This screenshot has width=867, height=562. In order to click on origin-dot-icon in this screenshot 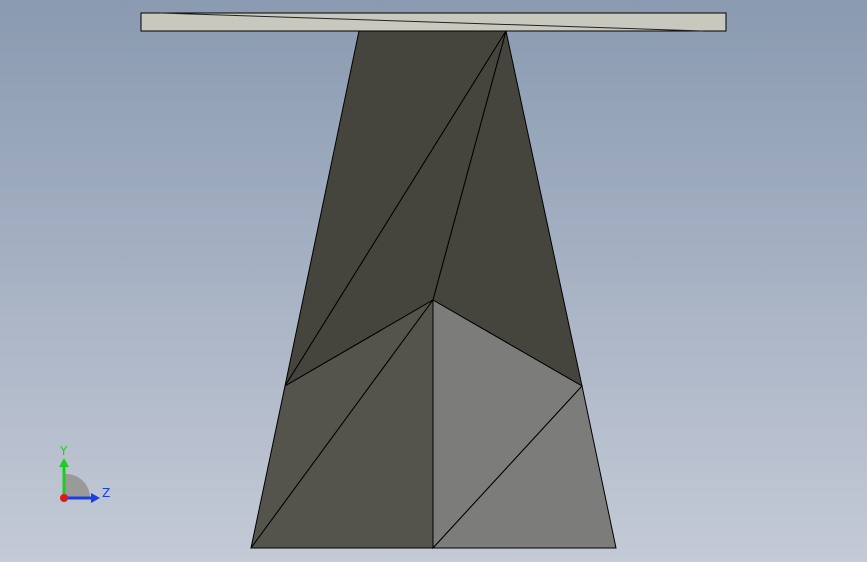, I will do `click(64, 498)`.